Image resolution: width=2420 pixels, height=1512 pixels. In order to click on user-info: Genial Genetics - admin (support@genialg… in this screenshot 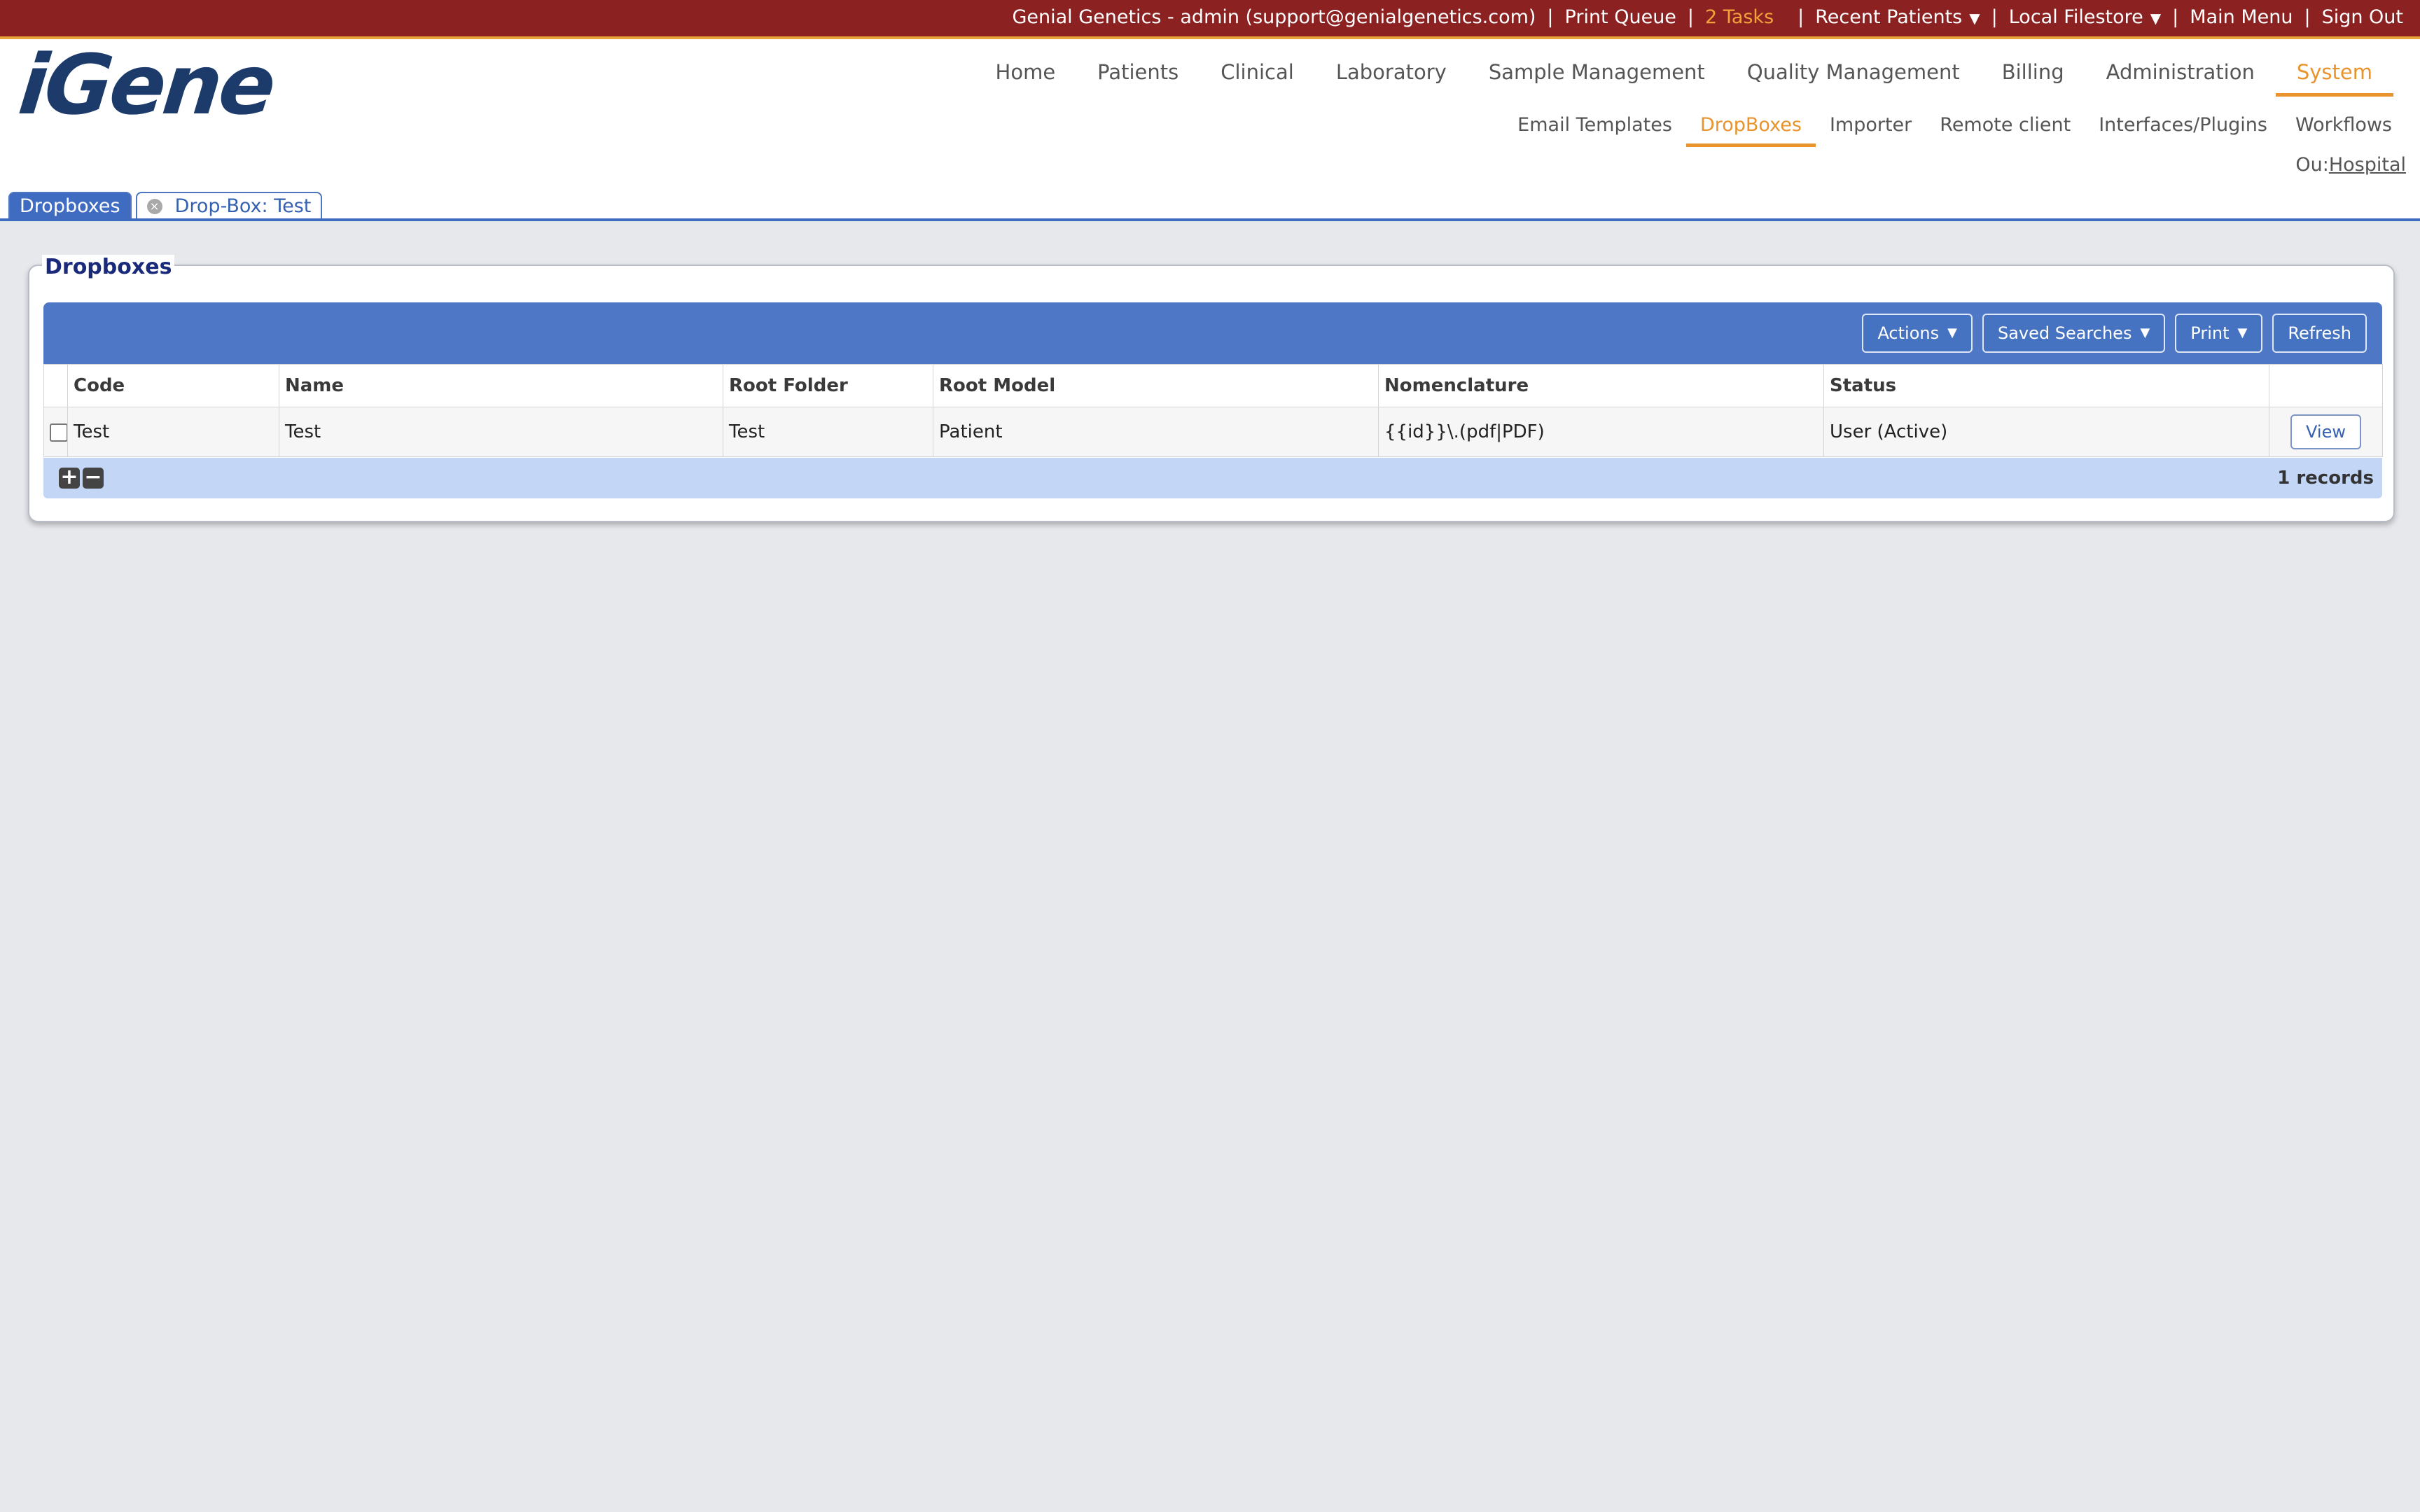, I will do `click(1274, 17)`.